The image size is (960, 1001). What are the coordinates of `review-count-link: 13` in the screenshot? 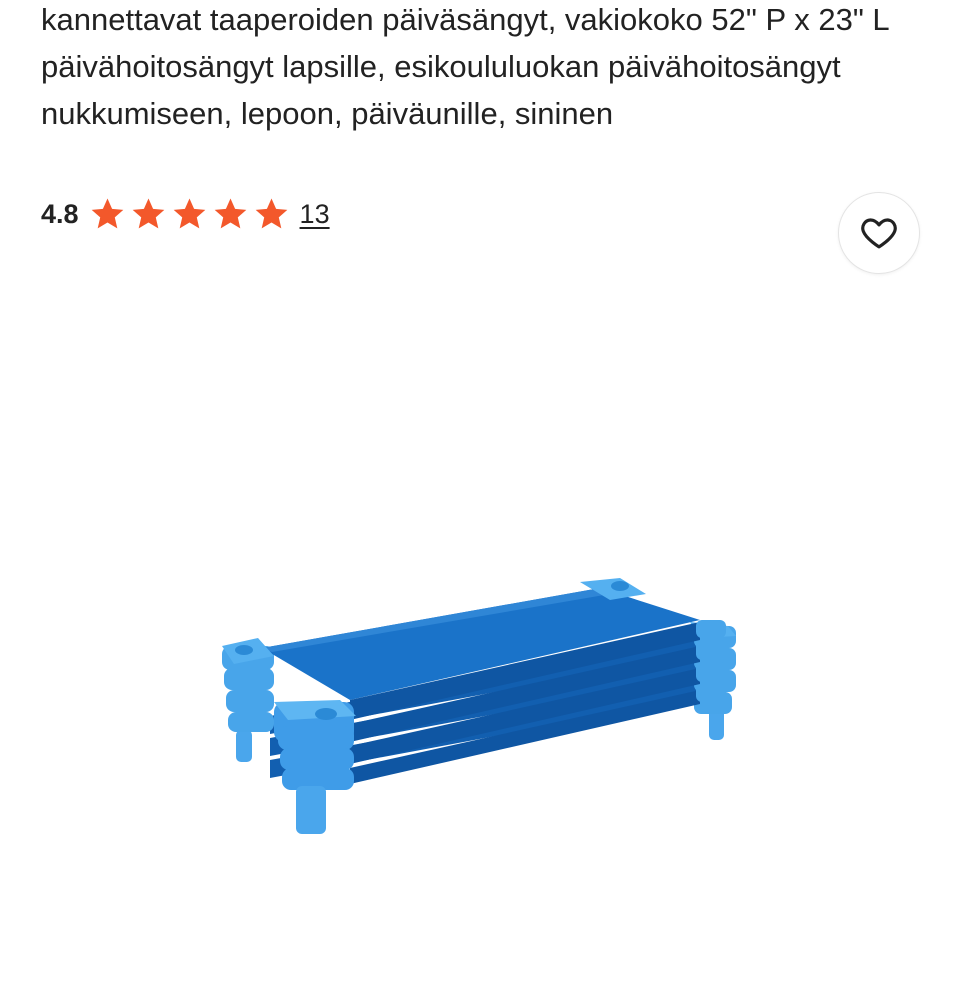 It's located at (315, 214).